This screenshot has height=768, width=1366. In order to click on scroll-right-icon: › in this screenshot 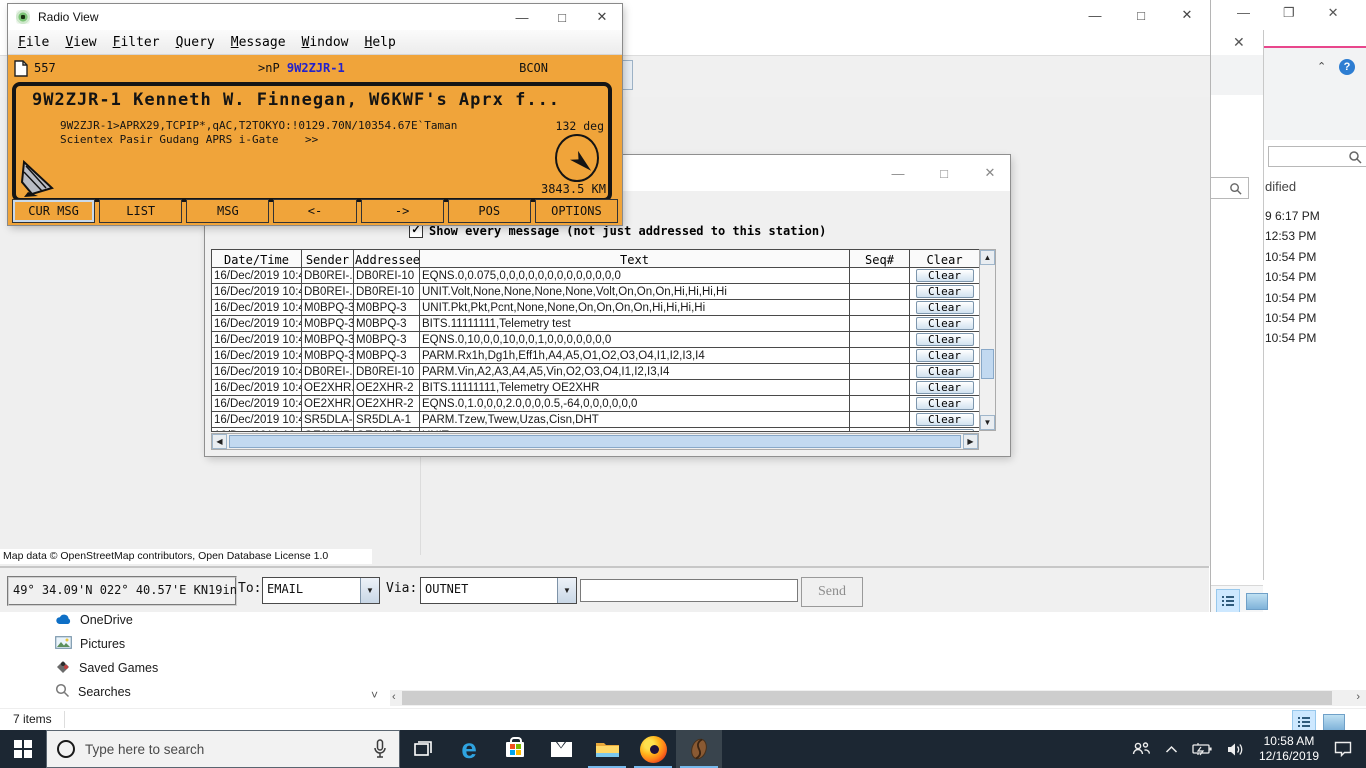, I will do `click(1358, 697)`.